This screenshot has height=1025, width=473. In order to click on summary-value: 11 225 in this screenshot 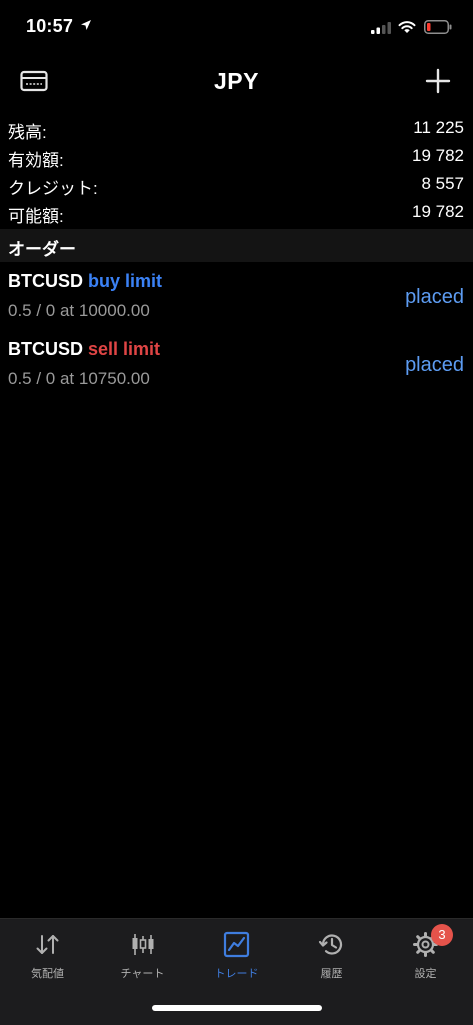, I will do `click(438, 127)`.